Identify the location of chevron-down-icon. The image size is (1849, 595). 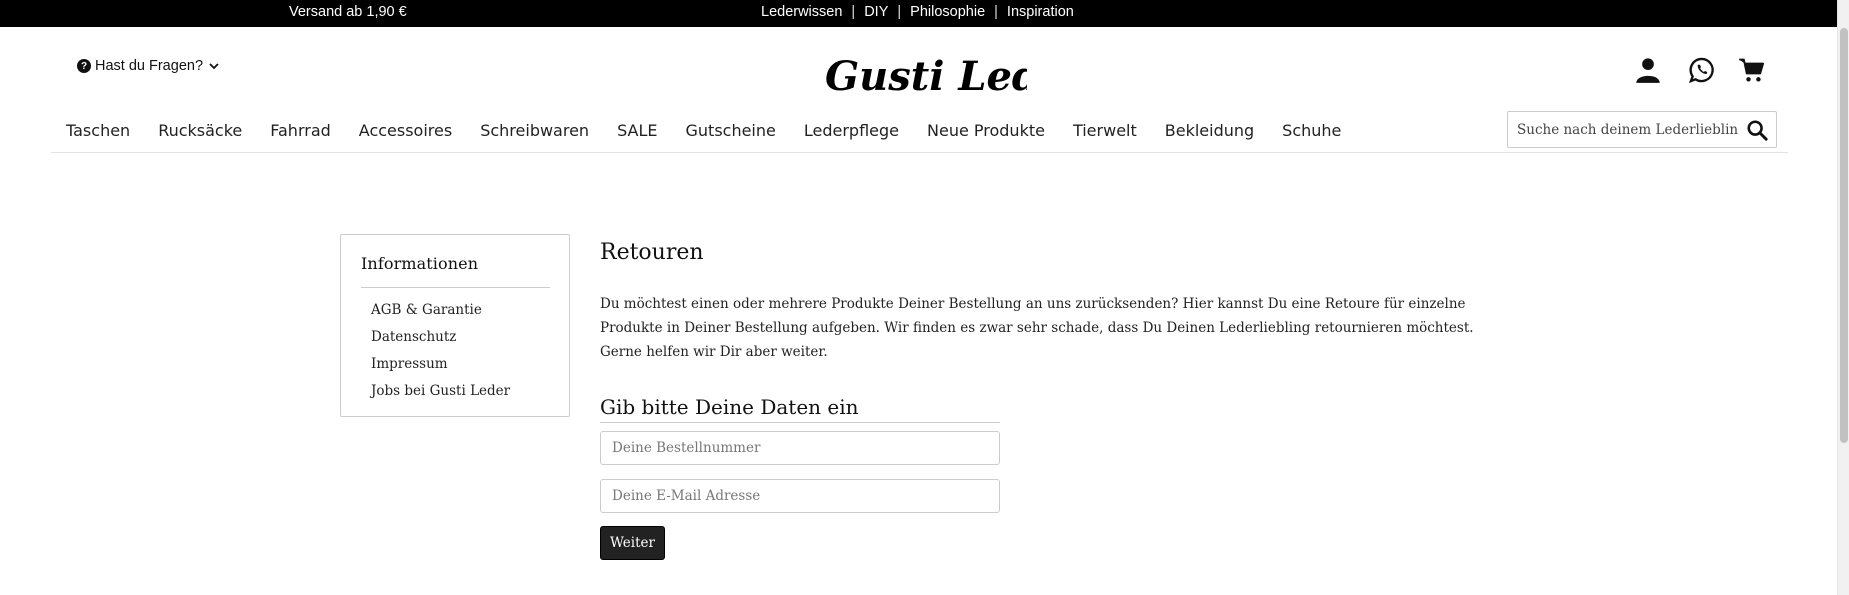
(214, 66).